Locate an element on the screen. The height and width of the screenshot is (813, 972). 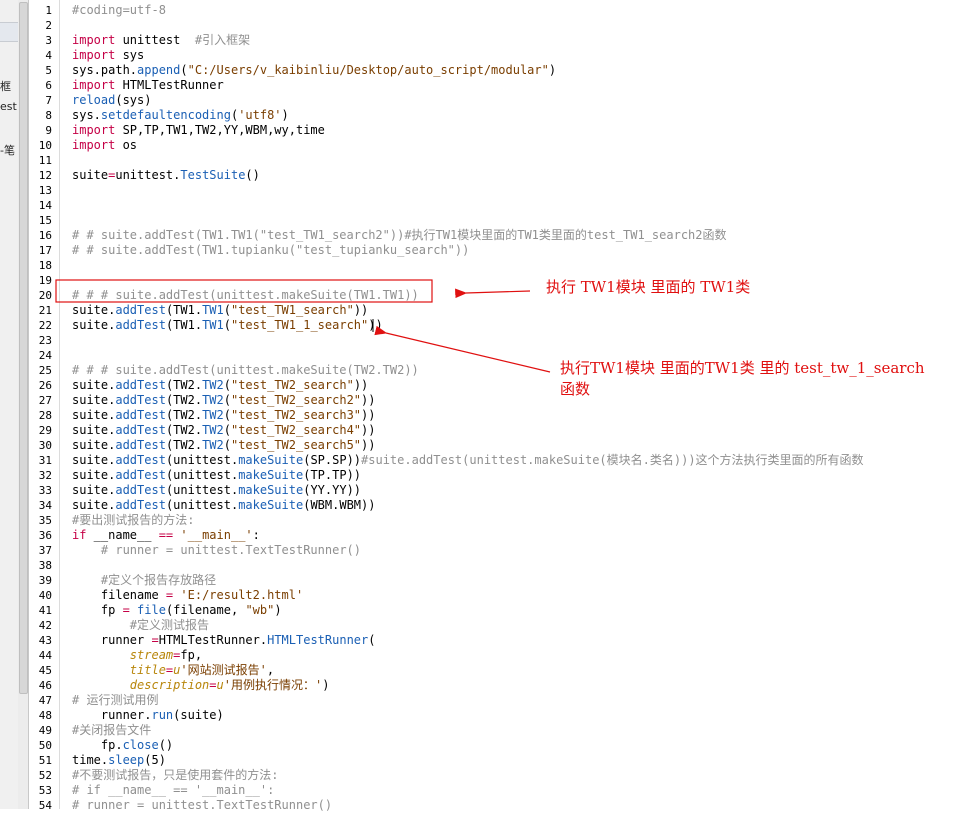
annotation-text: 执行TW1模块 里面的TW1类 里的 test_tw_1_search is located at coordinates (742, 368).